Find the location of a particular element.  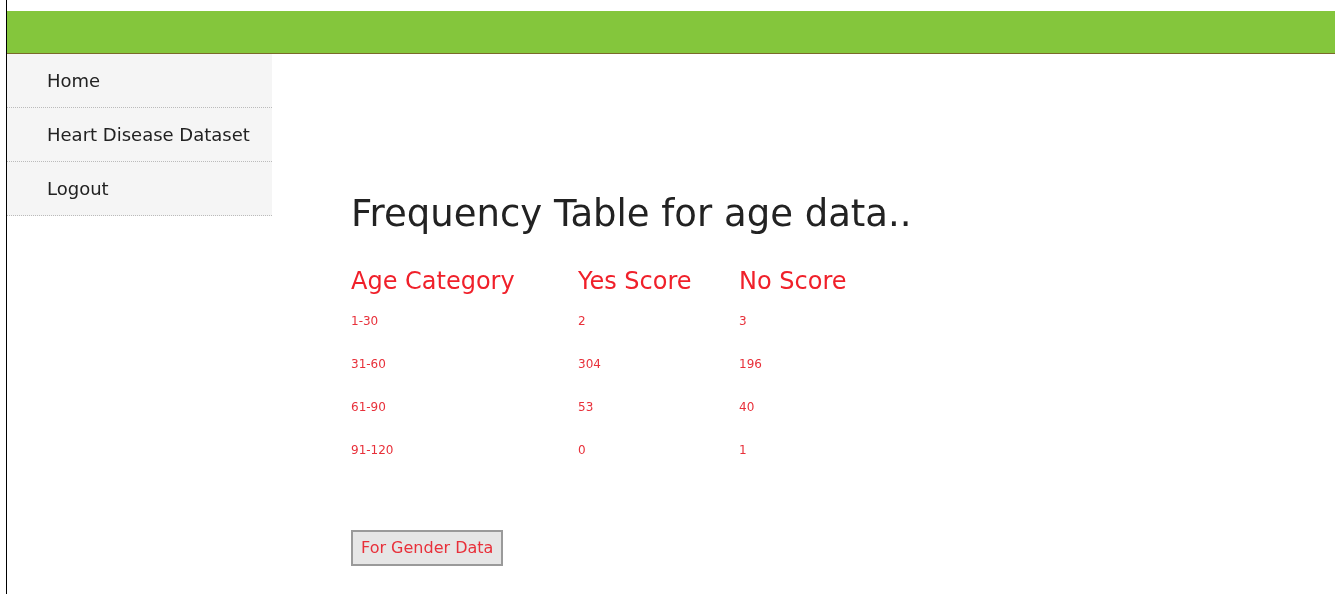

column-header: Age Category is located at coordinates (433, 281).